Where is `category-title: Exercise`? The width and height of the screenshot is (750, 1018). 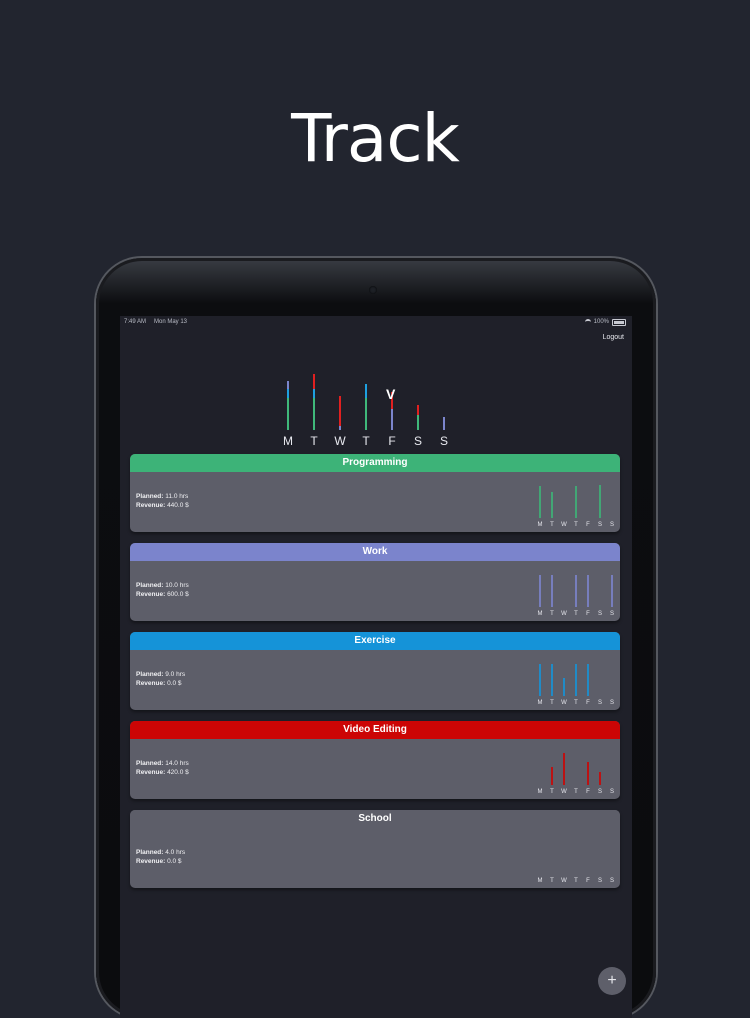
category-title: Exercise is located at coordinates (375, 641).